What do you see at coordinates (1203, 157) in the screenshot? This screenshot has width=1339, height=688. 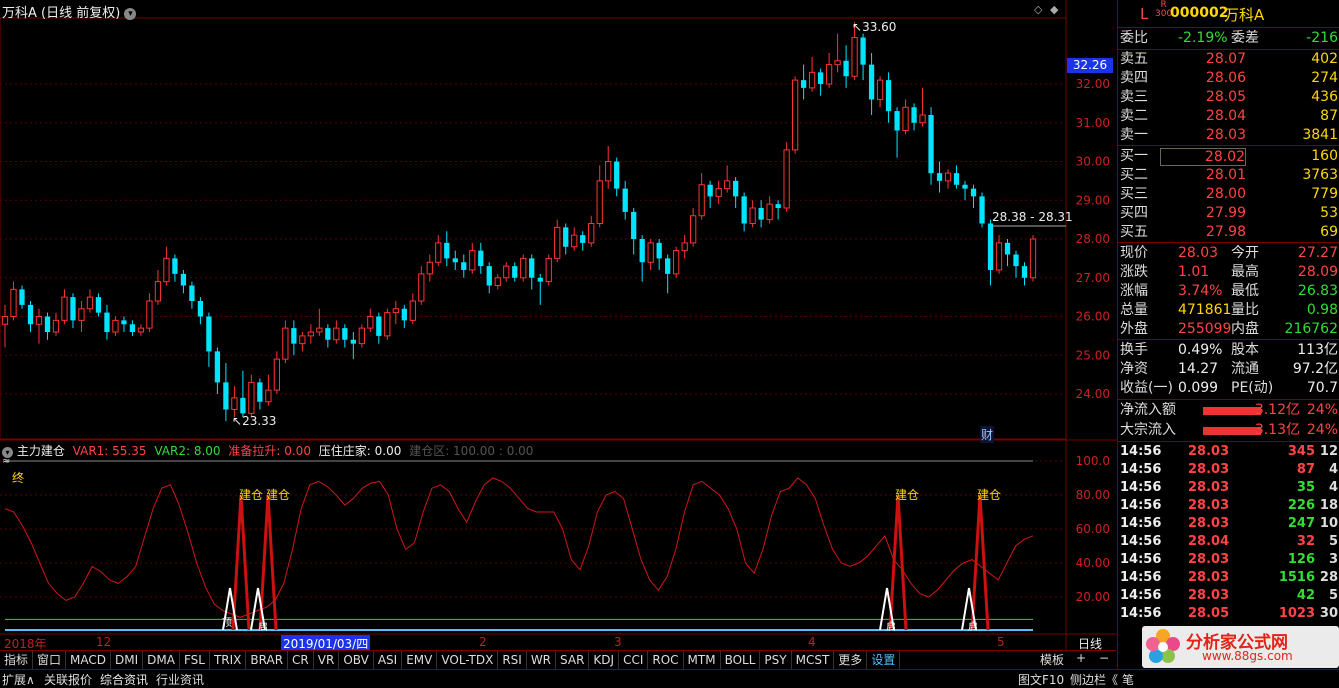 I see `bid-price-selected: 28.02` at bounding box center [1203, 157].